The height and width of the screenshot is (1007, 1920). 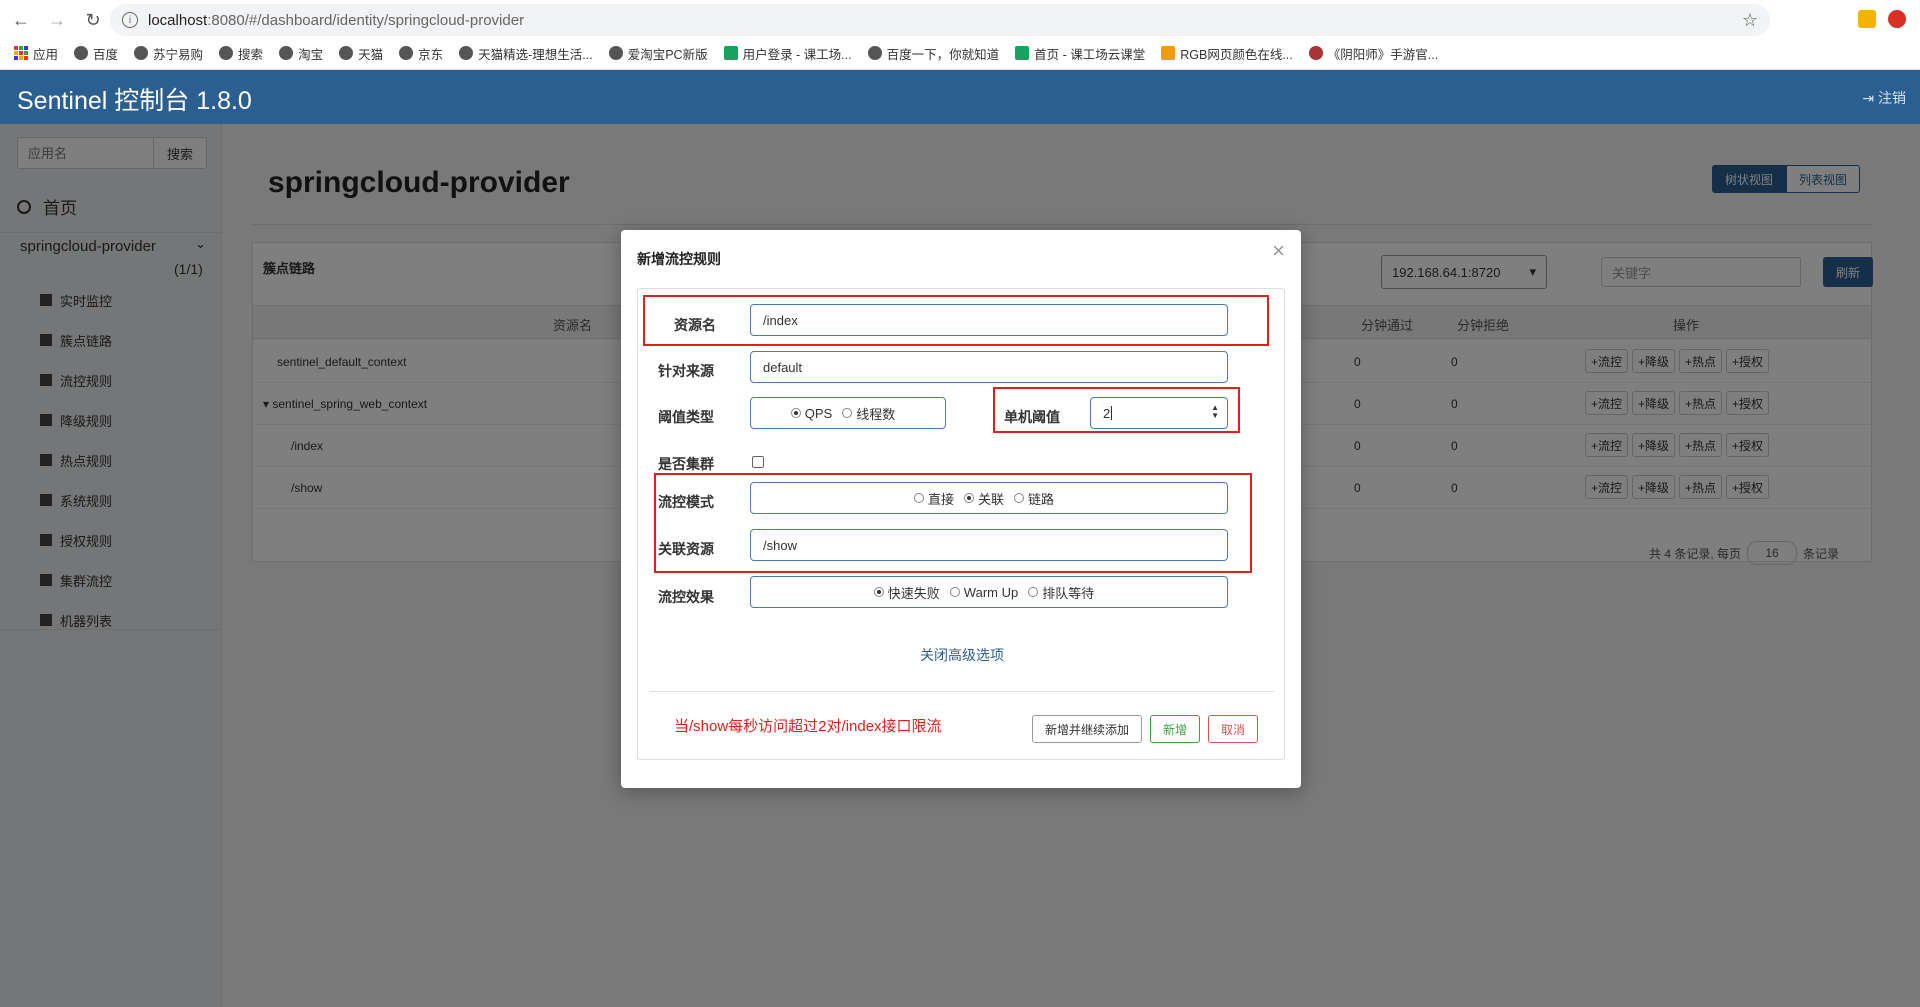 I want to click on radio-fail-fast: 快速失败, so click(x=906, y=592).